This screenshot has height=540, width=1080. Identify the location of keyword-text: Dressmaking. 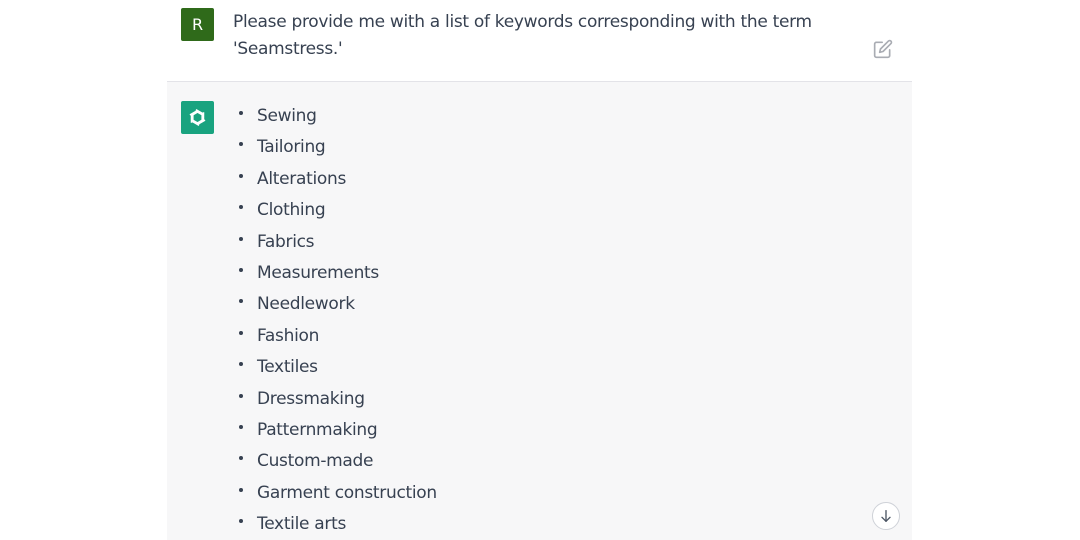
(311, 398).